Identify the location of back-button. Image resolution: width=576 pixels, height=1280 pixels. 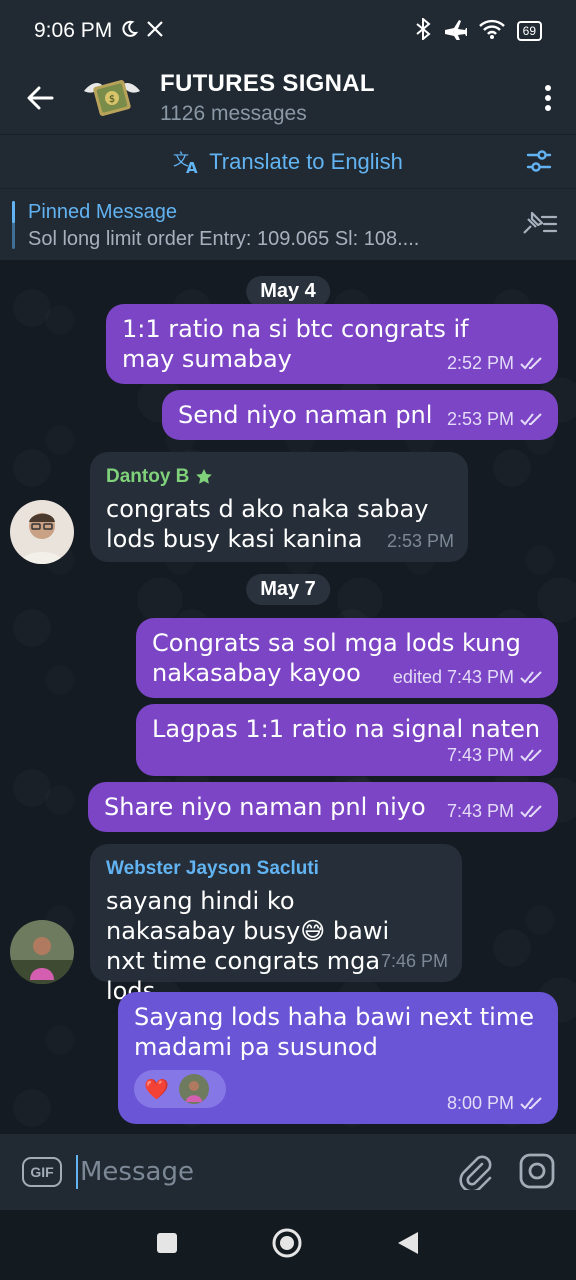
(40, 98).